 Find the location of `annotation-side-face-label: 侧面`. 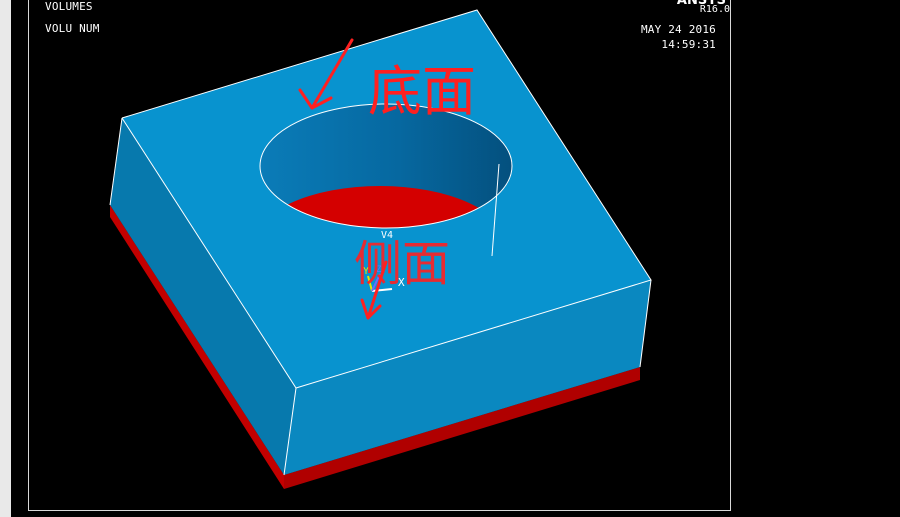

annotation-side-face-label: 侧面 is located at coordinates (402, 264).